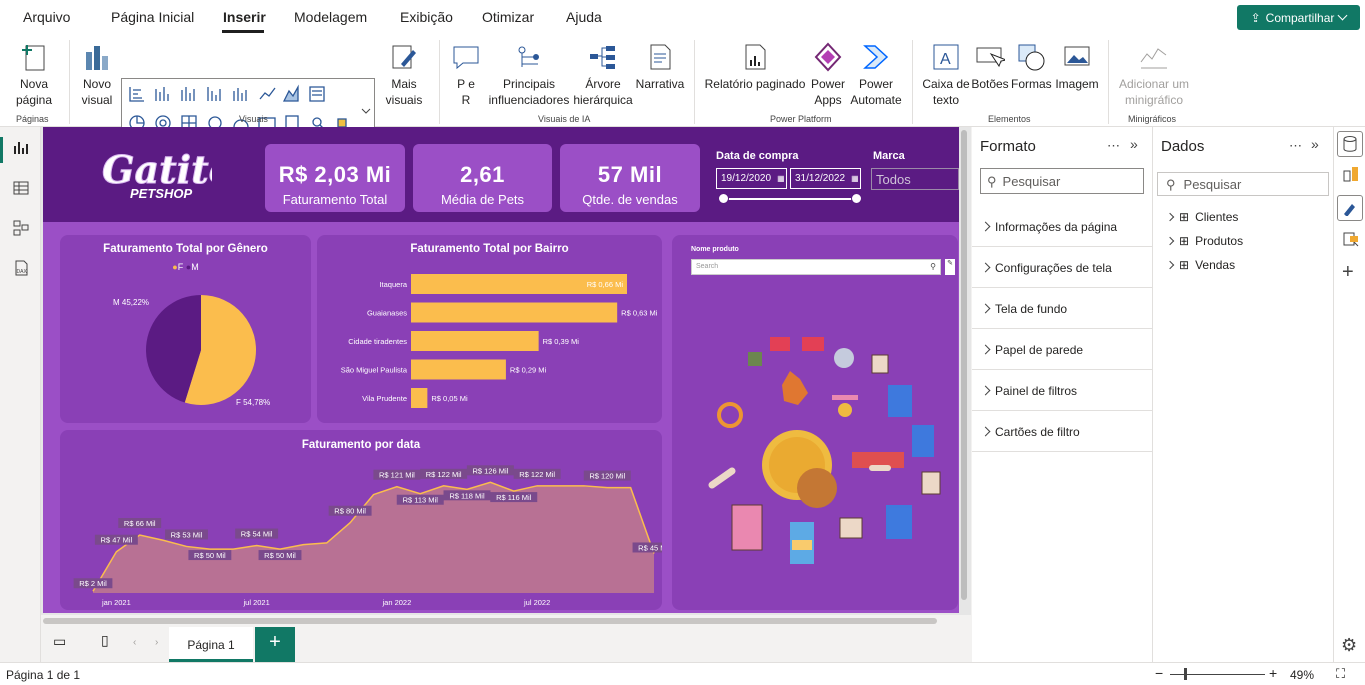 The image size is (1365, 685). I want to click on format-pane-icon, so click(1350, 208).